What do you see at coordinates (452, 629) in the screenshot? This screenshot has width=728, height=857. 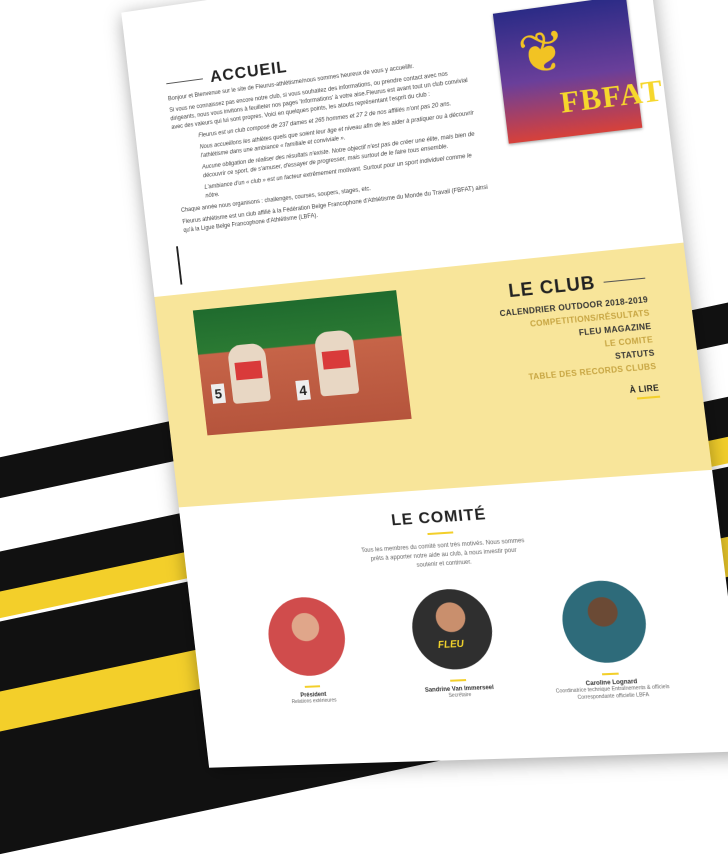 I see `avatar: FLEU` at bounding box center [452, 629].